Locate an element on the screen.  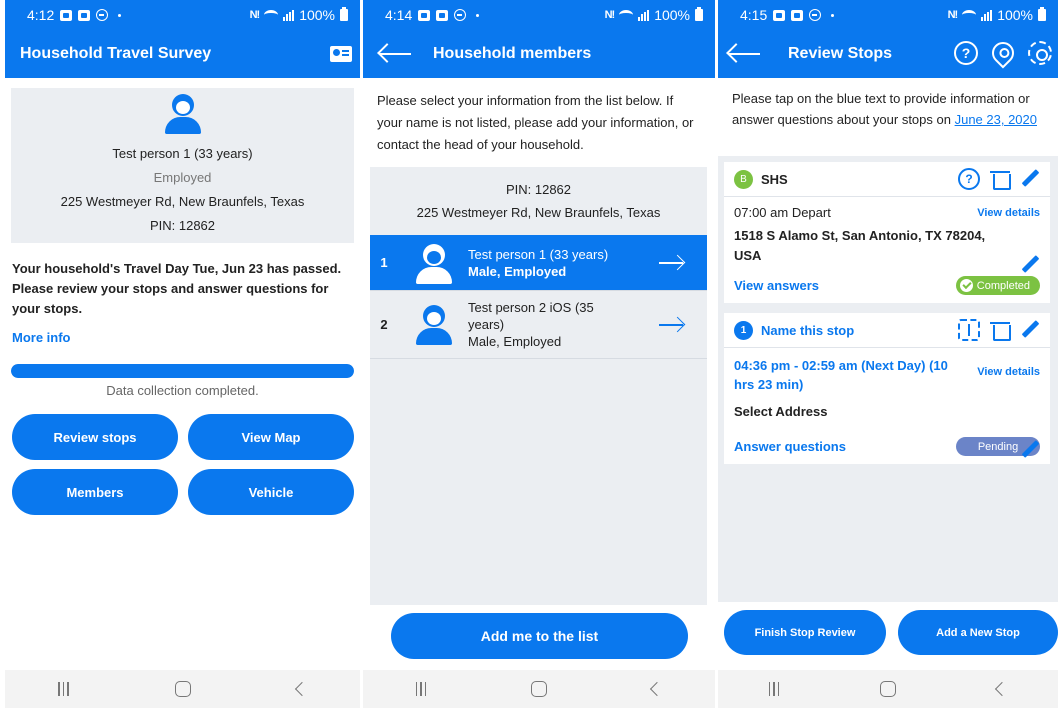
status-time: 4:15 is located at coordinates (754, 15).